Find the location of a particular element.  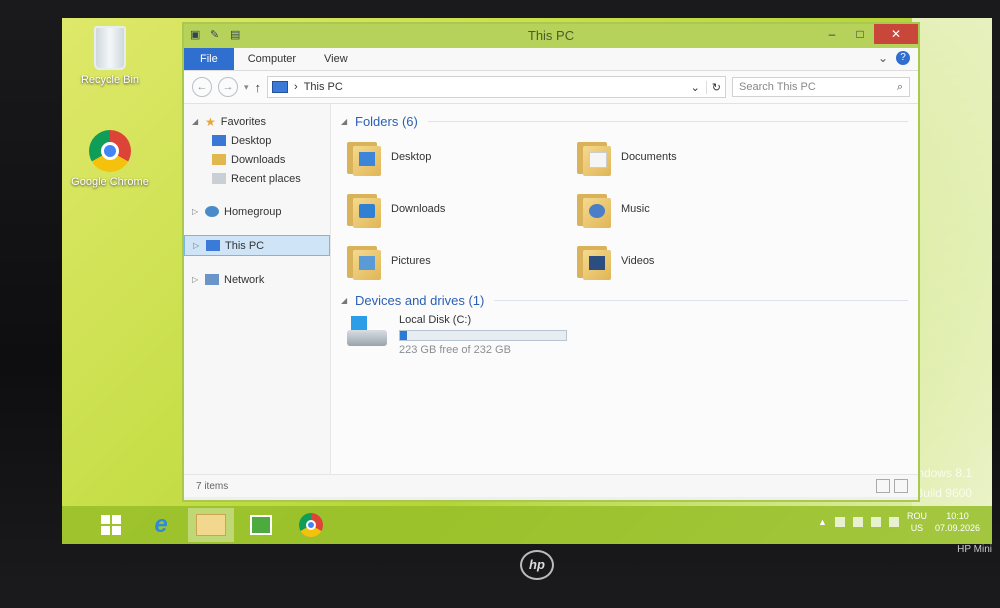

nav-this-pc: ▷ This PC is located at coordinates (257, 245).